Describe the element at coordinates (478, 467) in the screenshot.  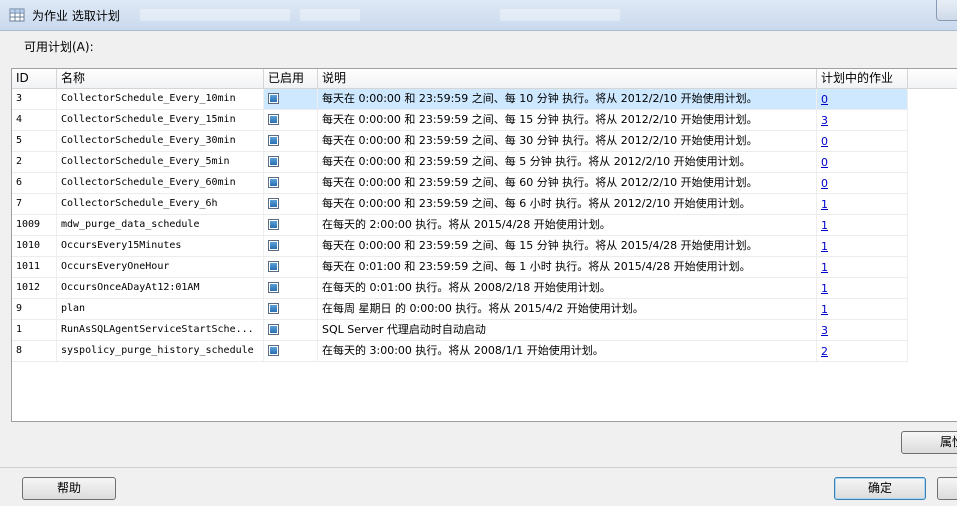
I see `divider` at that location.